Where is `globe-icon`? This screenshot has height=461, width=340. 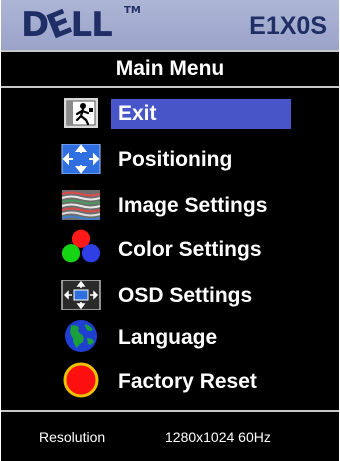 globe-icon is located at coordinates (81, 335).